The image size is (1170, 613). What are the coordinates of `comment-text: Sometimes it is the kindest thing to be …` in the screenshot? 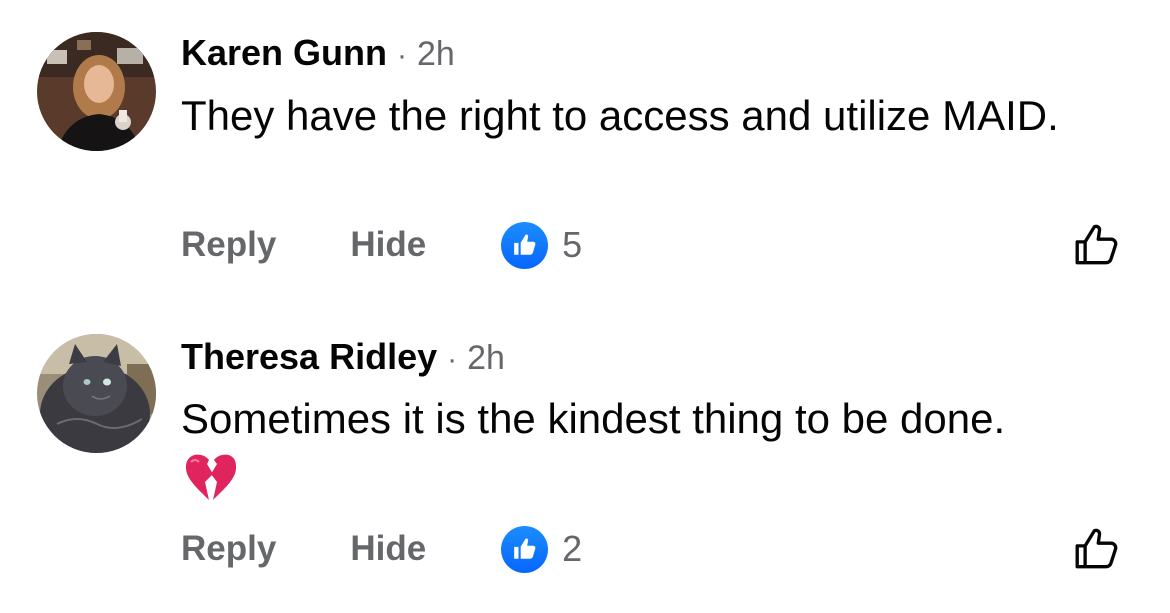 It's located at (593, 418).